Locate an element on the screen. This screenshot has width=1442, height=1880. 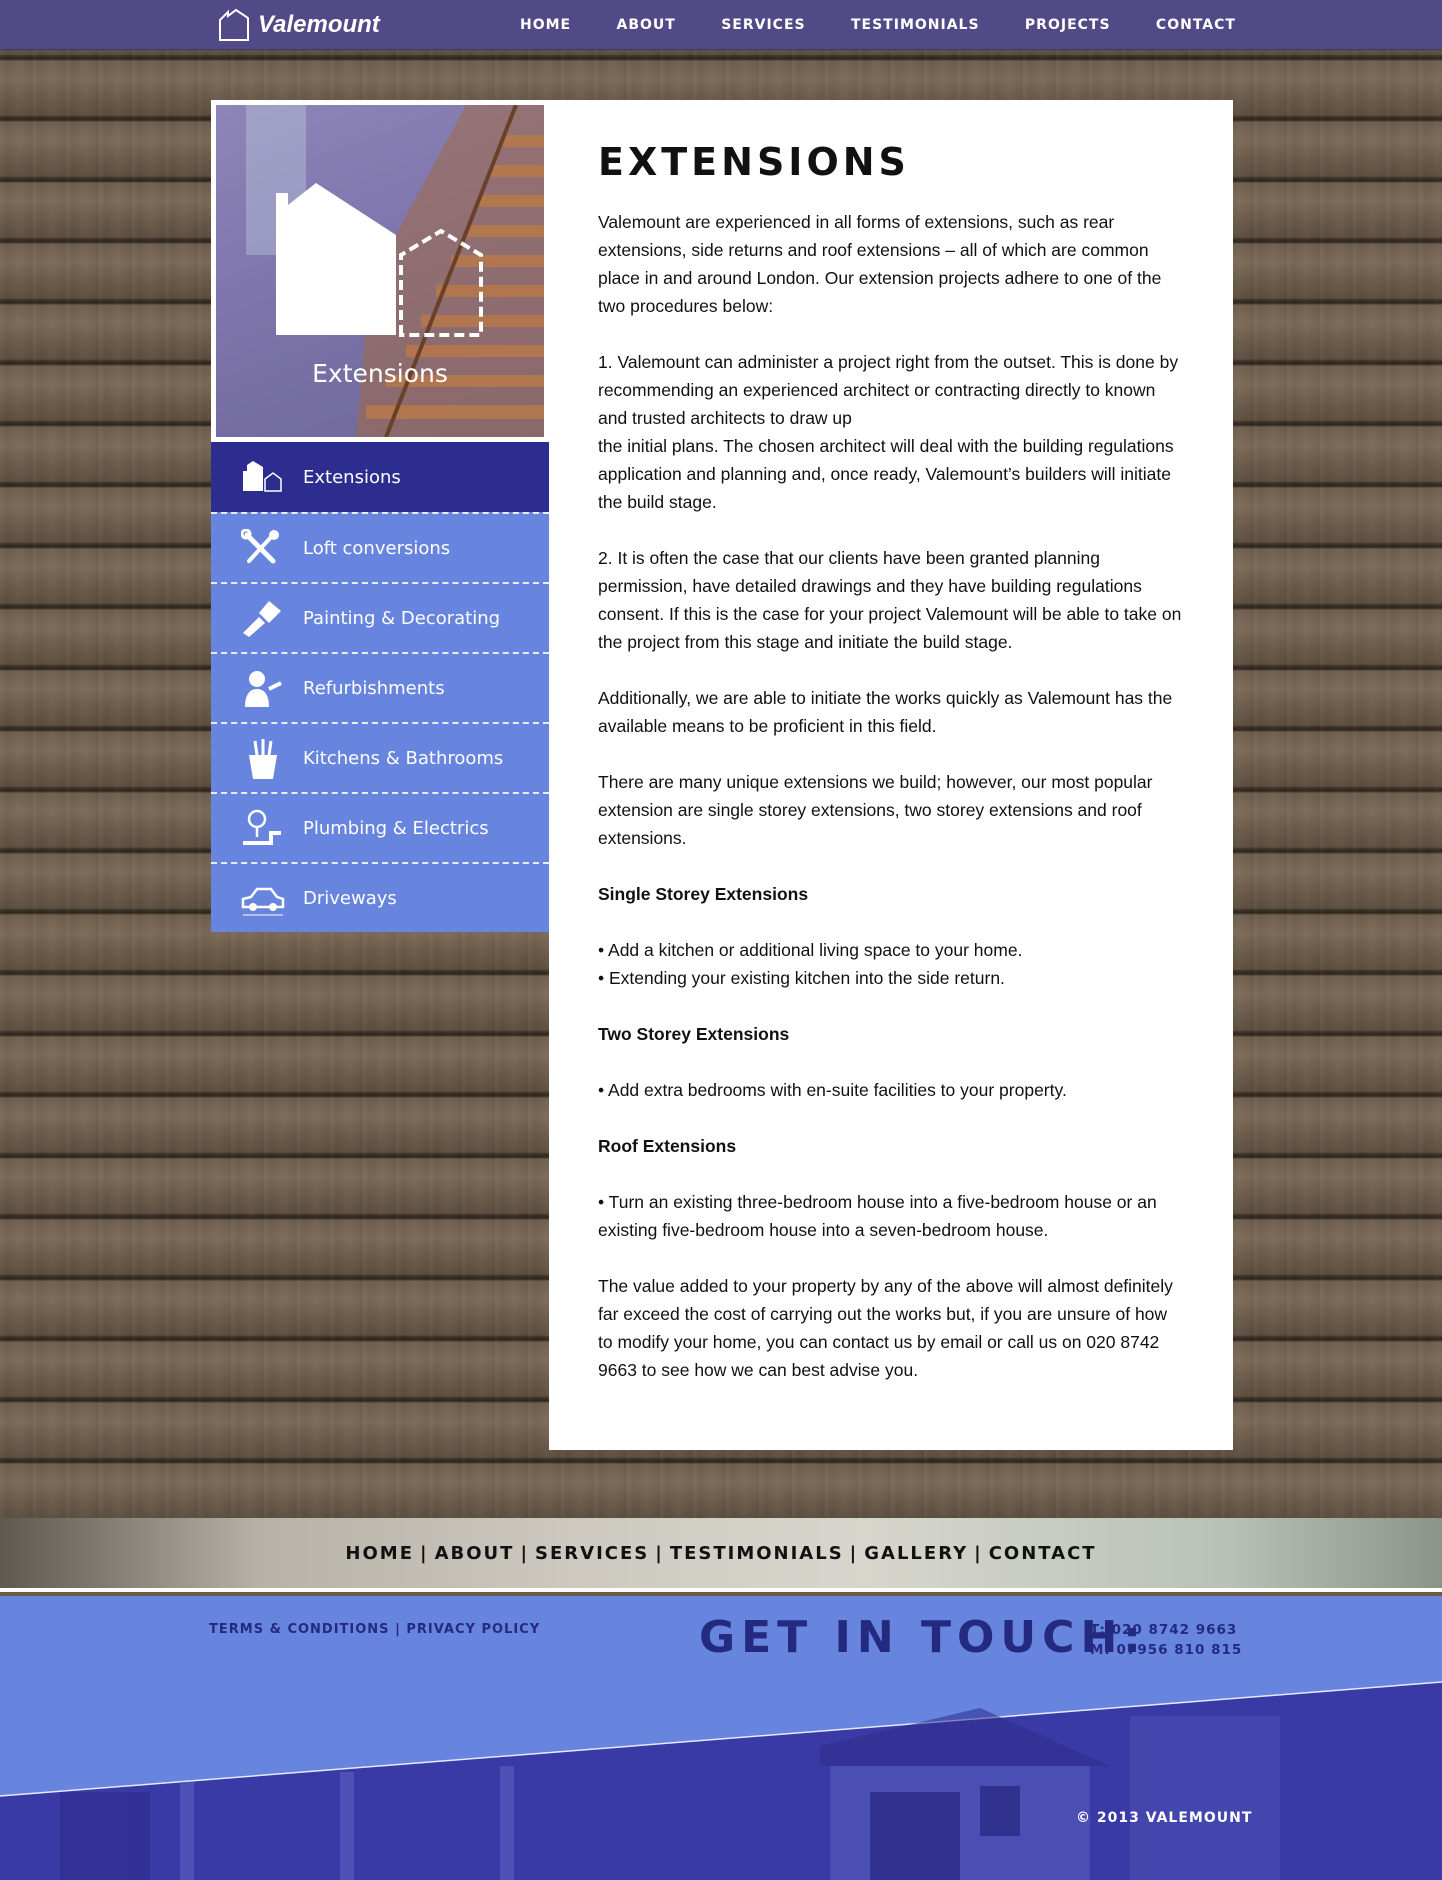
car-icon is located at coordinates (263, 901).